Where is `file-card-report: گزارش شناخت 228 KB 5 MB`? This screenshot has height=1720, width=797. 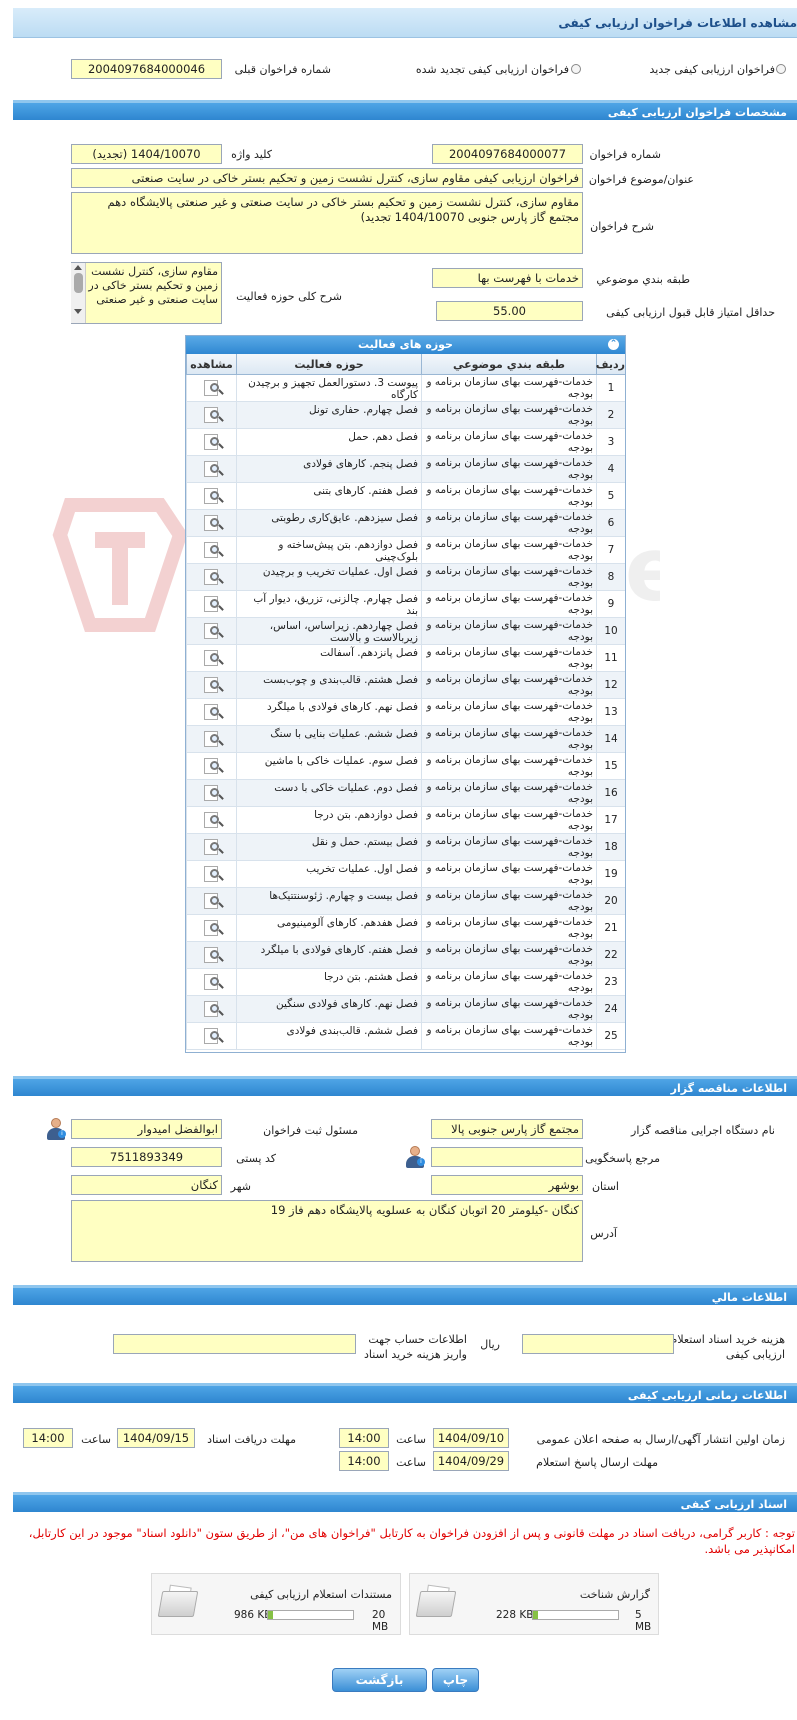 file-card-report: گزارش شناخت 228 KB 5 MB is located at coordinates (534, 1604).